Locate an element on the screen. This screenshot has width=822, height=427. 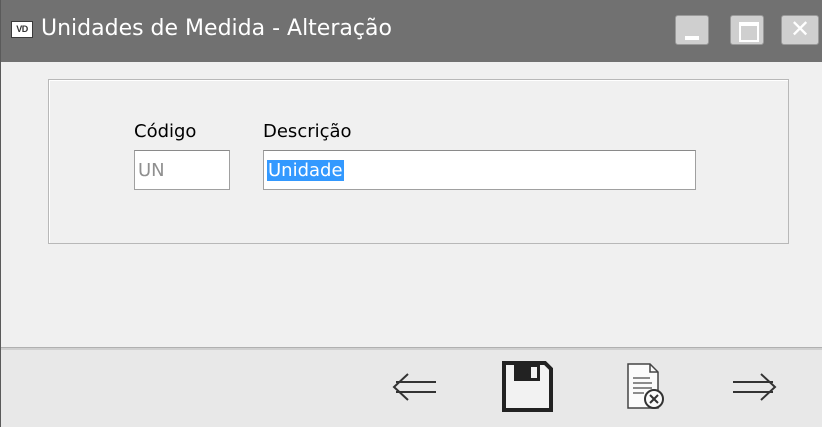
cancel-button is located at coordinates (644, 387).